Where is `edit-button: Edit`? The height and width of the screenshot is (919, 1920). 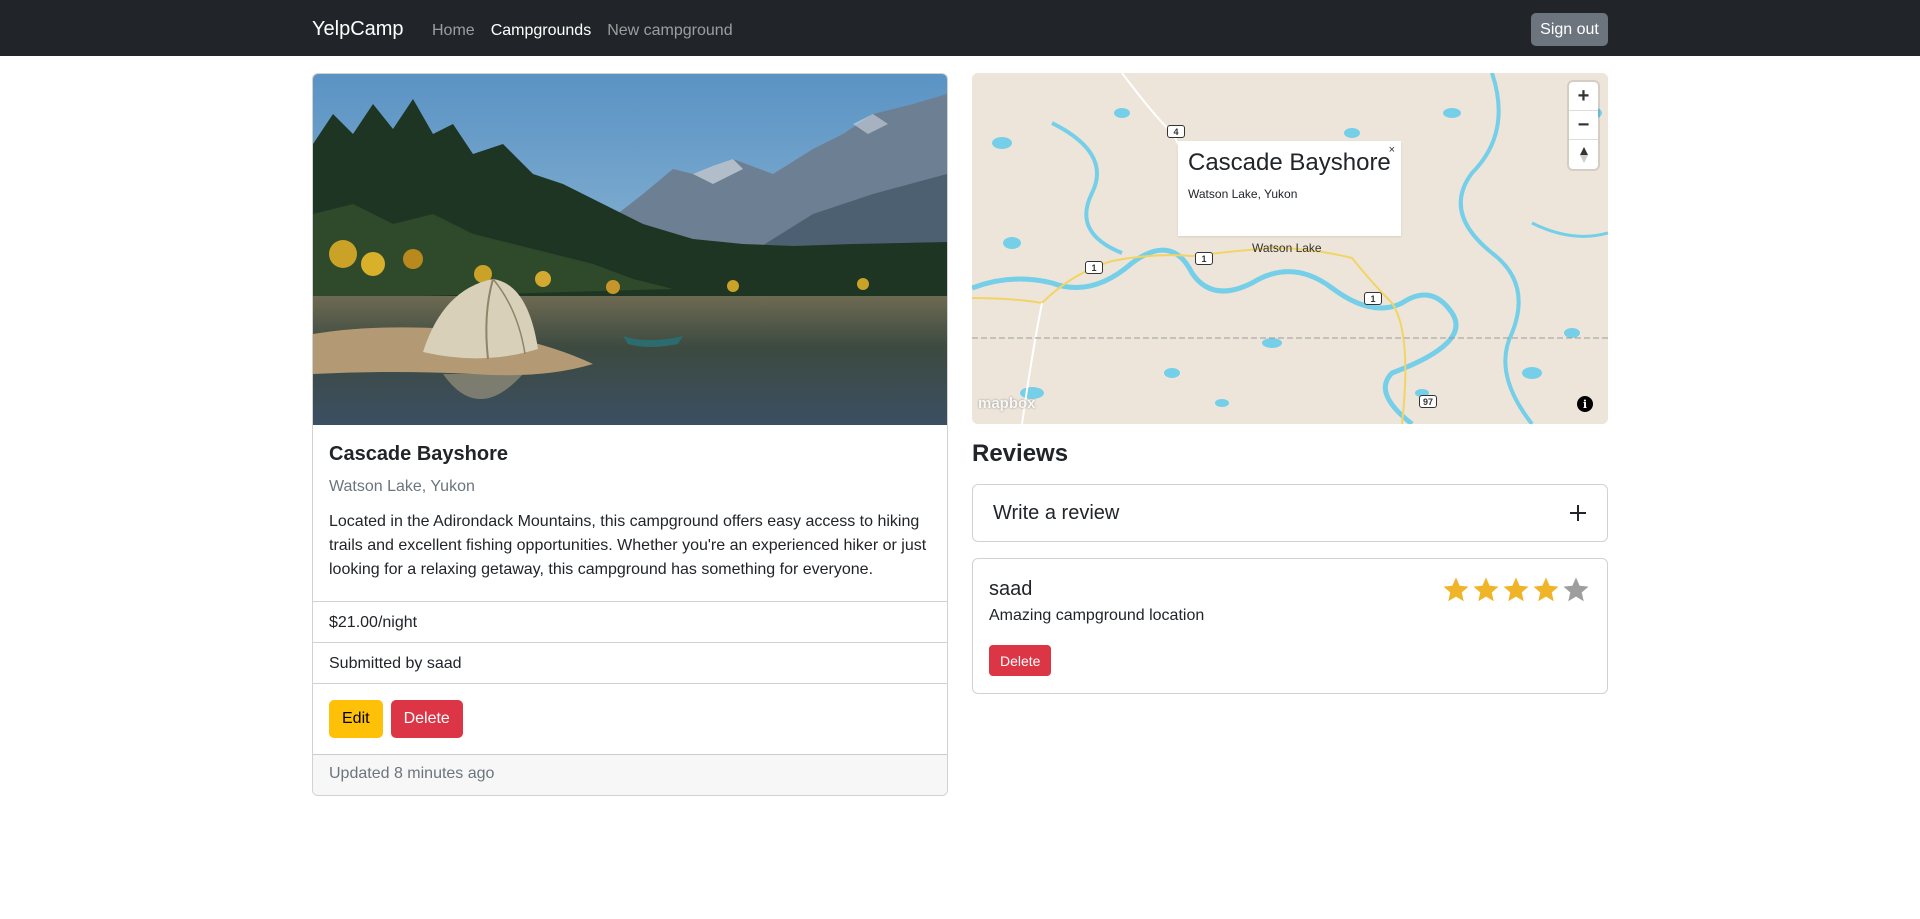 edit-button: Edit is located at coordinates (356, 719).